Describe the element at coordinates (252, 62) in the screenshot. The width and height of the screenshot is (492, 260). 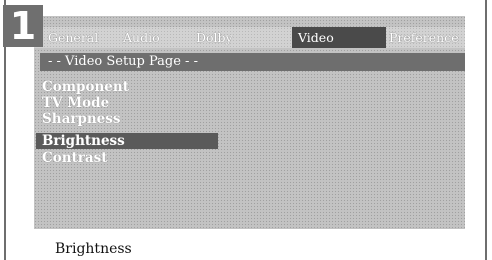
I see `page-title-bar: - - Video Setup Page - -` at that location.